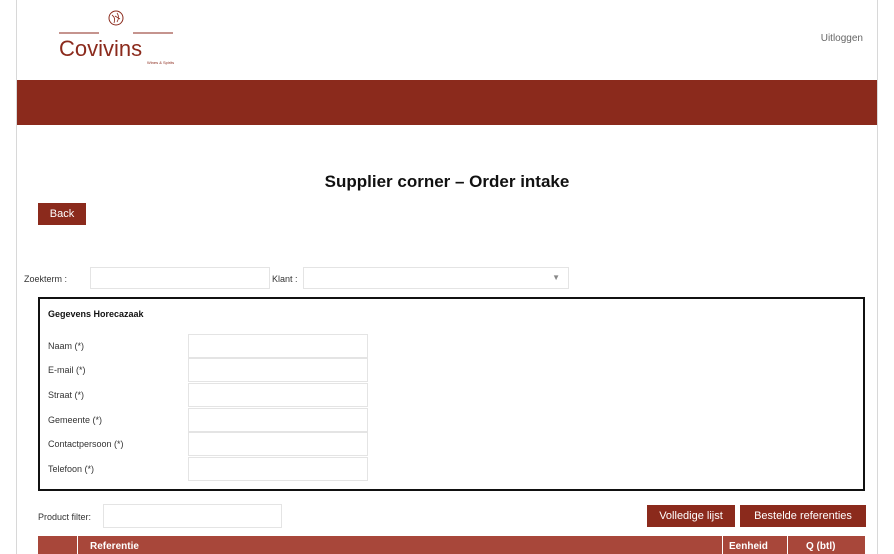 Image resolution: width=894 pixels, height=554 pixels. Describe the element at coordinates (447, 181) in the screenshot. I see `page-title: Supplier corner – Order intake` at that location.